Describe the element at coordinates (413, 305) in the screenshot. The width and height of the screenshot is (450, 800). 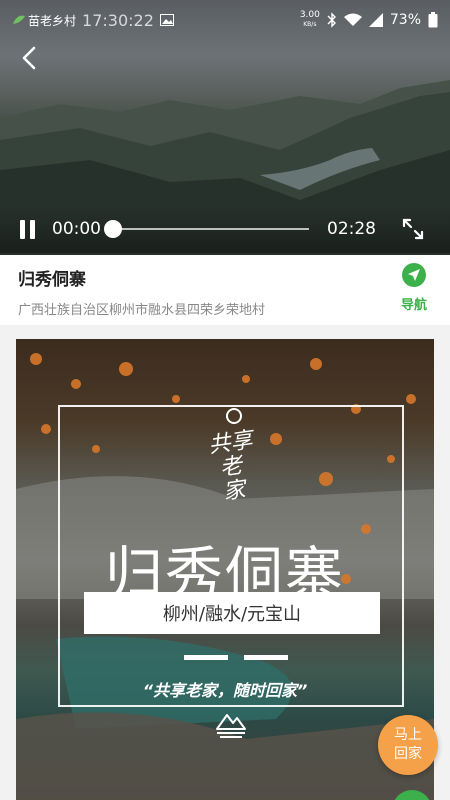
I see `navigation-label: 导航` at that location.